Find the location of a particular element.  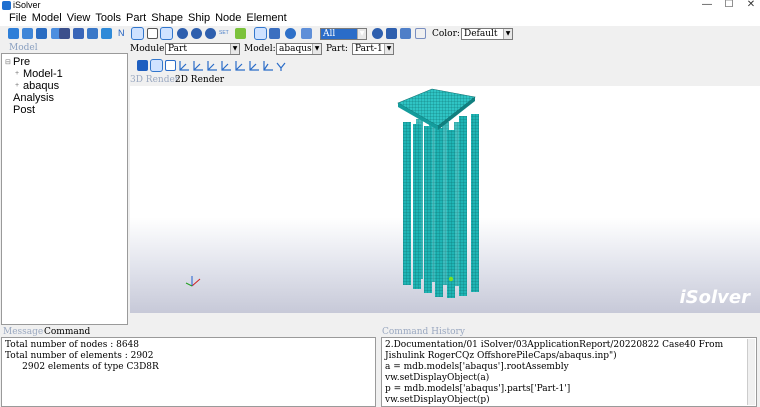

save-icon is located at coordinates (41, 33).